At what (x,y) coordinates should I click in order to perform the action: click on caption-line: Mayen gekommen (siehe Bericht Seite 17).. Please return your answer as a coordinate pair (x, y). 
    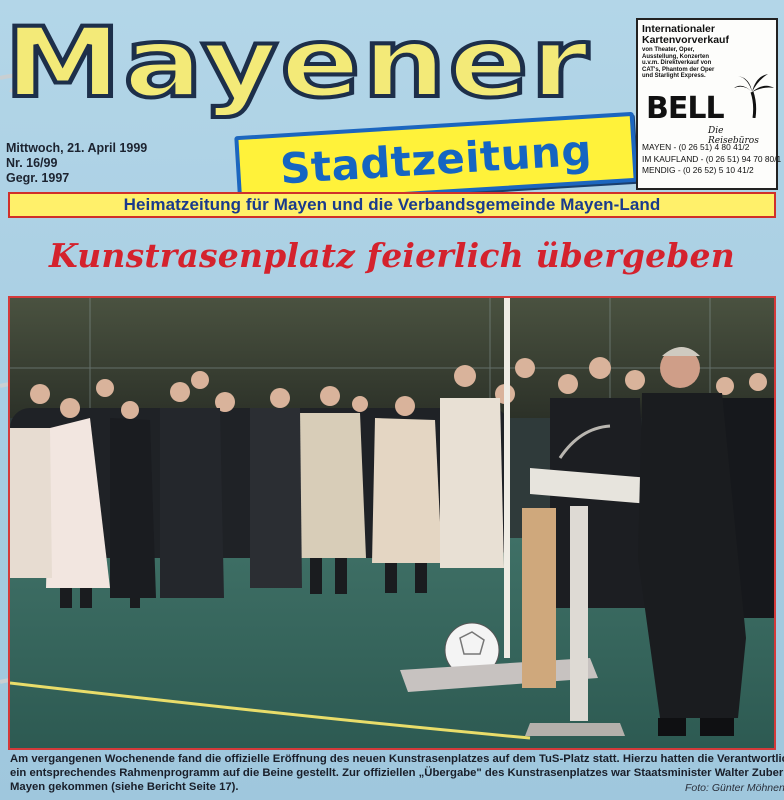
    Looking at the image, I should click on (124, 787).